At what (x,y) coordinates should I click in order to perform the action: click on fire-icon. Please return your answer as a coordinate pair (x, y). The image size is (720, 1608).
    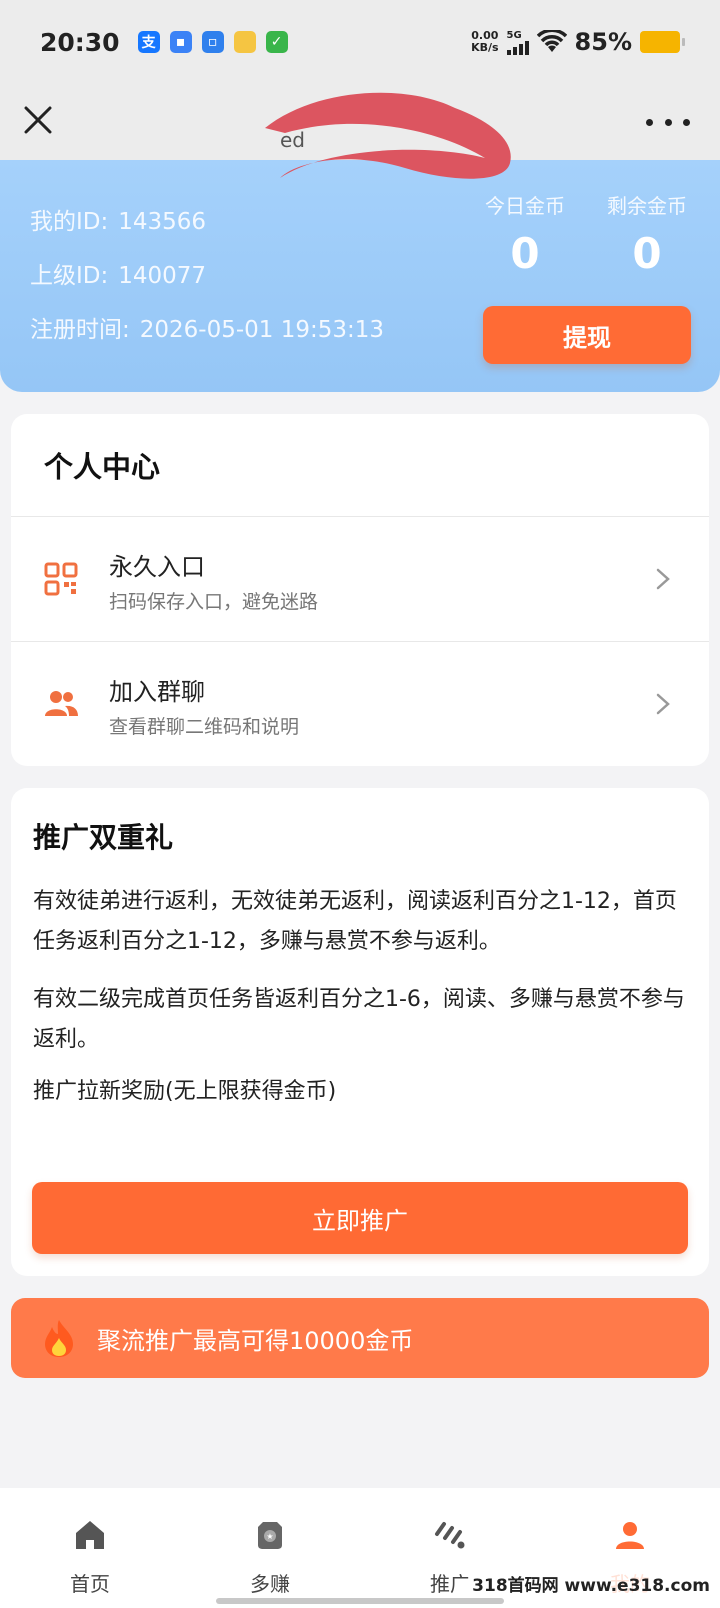
    Looking at the image, I should click on (59, 1338).